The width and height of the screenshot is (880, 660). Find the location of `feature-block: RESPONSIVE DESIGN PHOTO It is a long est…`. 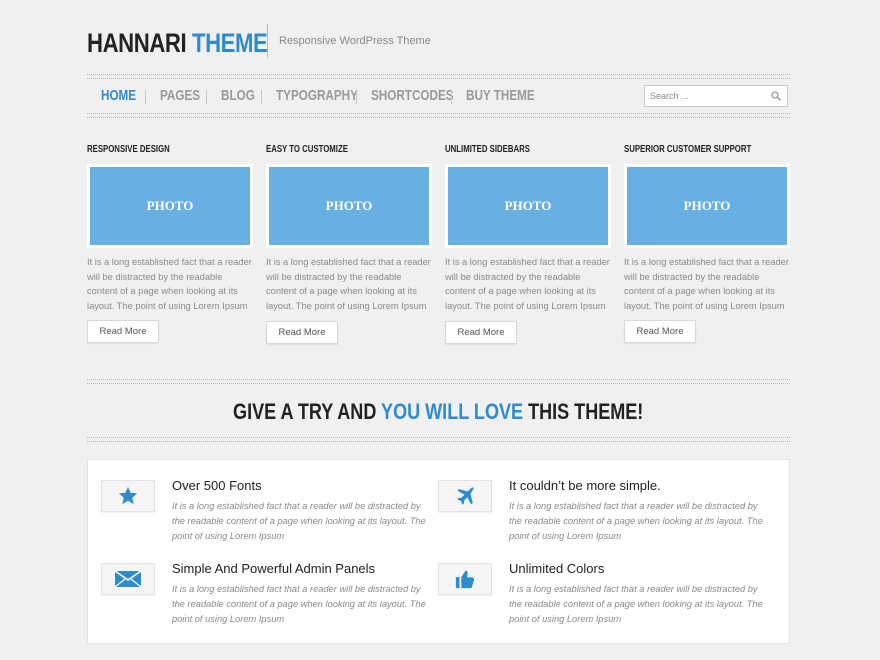

feature-block: RESPONSIVE DESIGN PHOTO It is a long est… is located at coordinates (170, 243).